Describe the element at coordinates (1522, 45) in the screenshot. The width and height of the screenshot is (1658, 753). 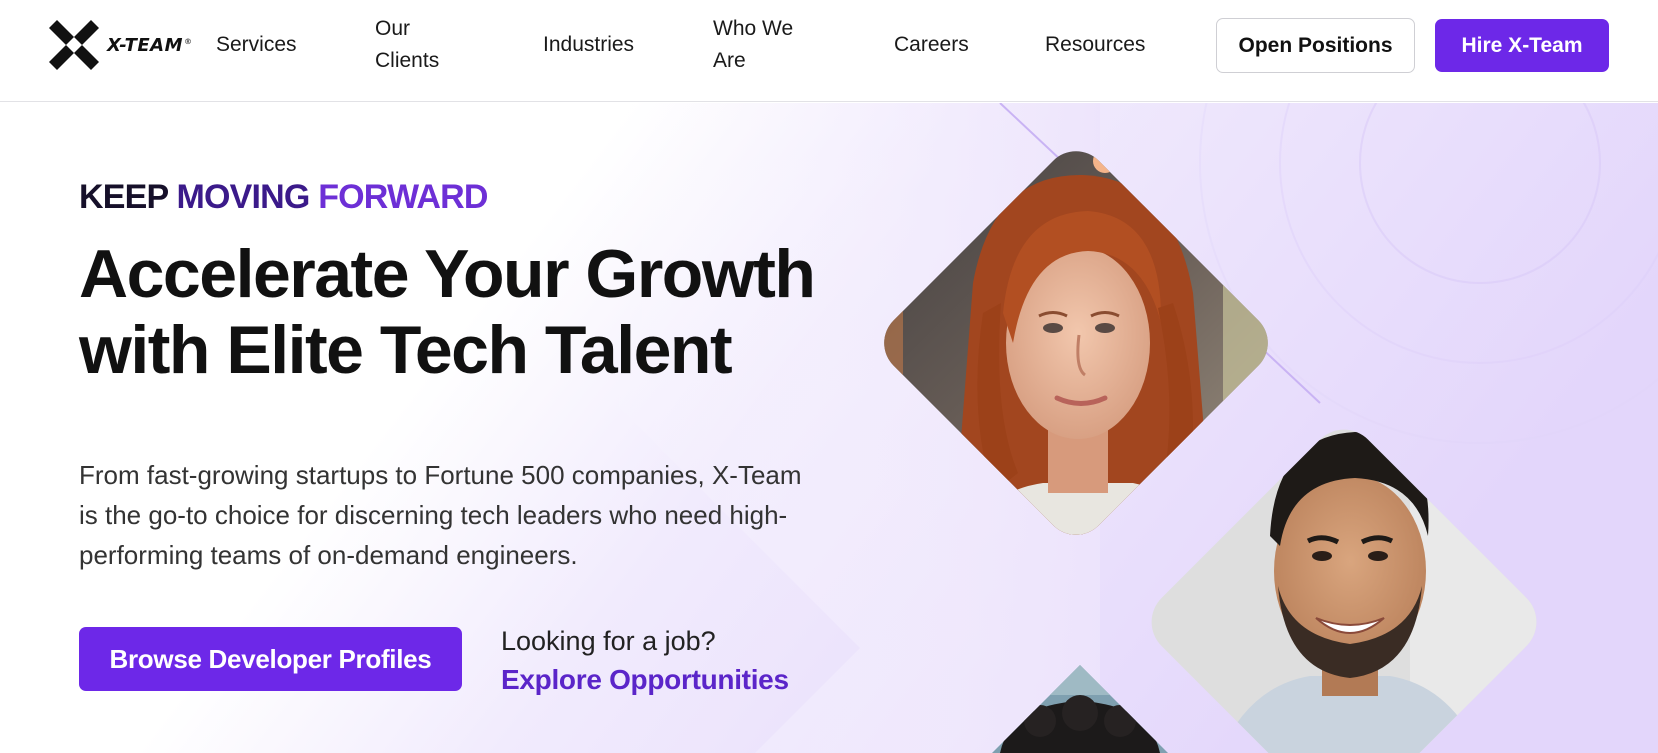
I see `hire-x-team-button: Hire X-Team` at that location.